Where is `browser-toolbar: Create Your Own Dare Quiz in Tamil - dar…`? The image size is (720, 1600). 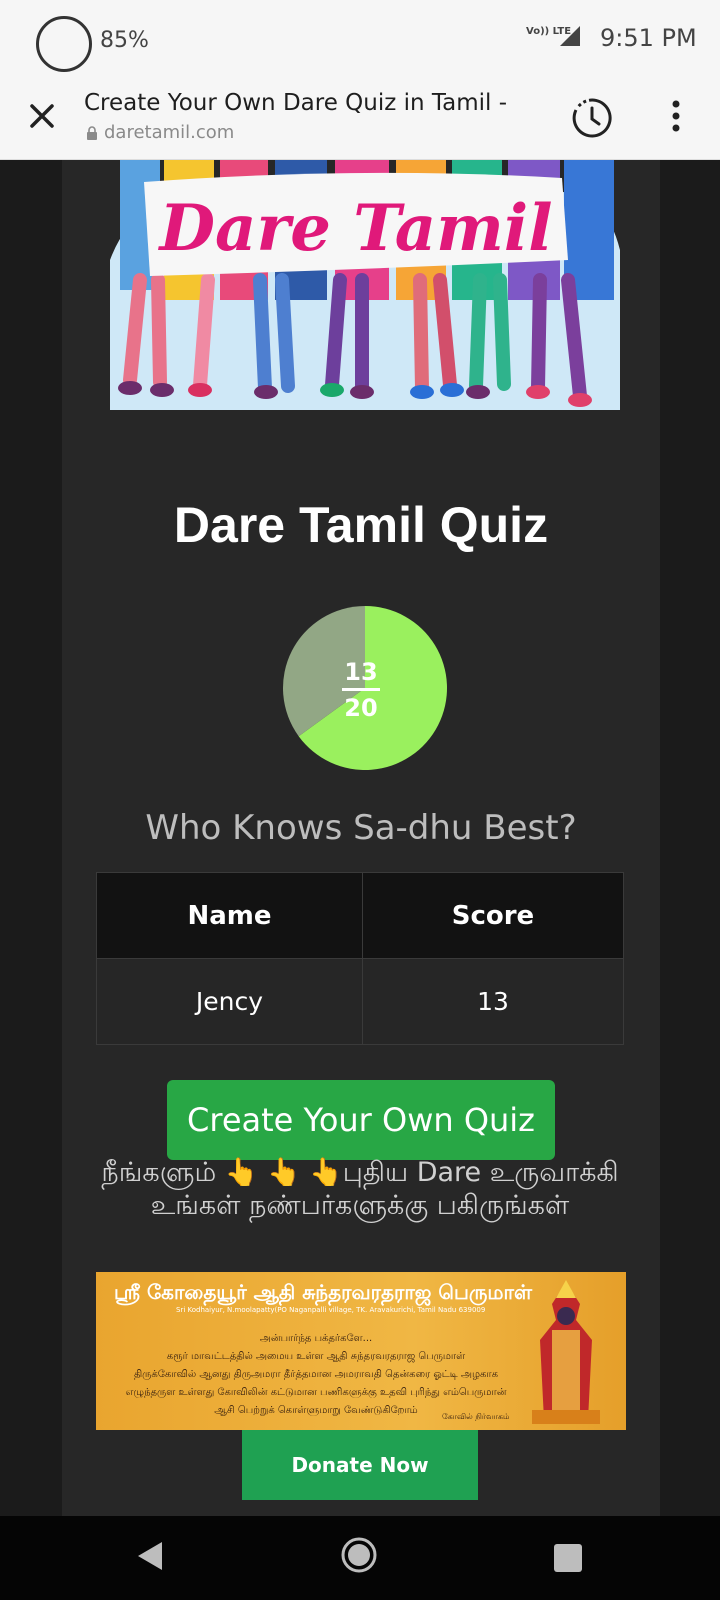 browser-toolbar: Create Your Own Dare Quiz in Tamil - dar… is located at coordinates (360, 120).